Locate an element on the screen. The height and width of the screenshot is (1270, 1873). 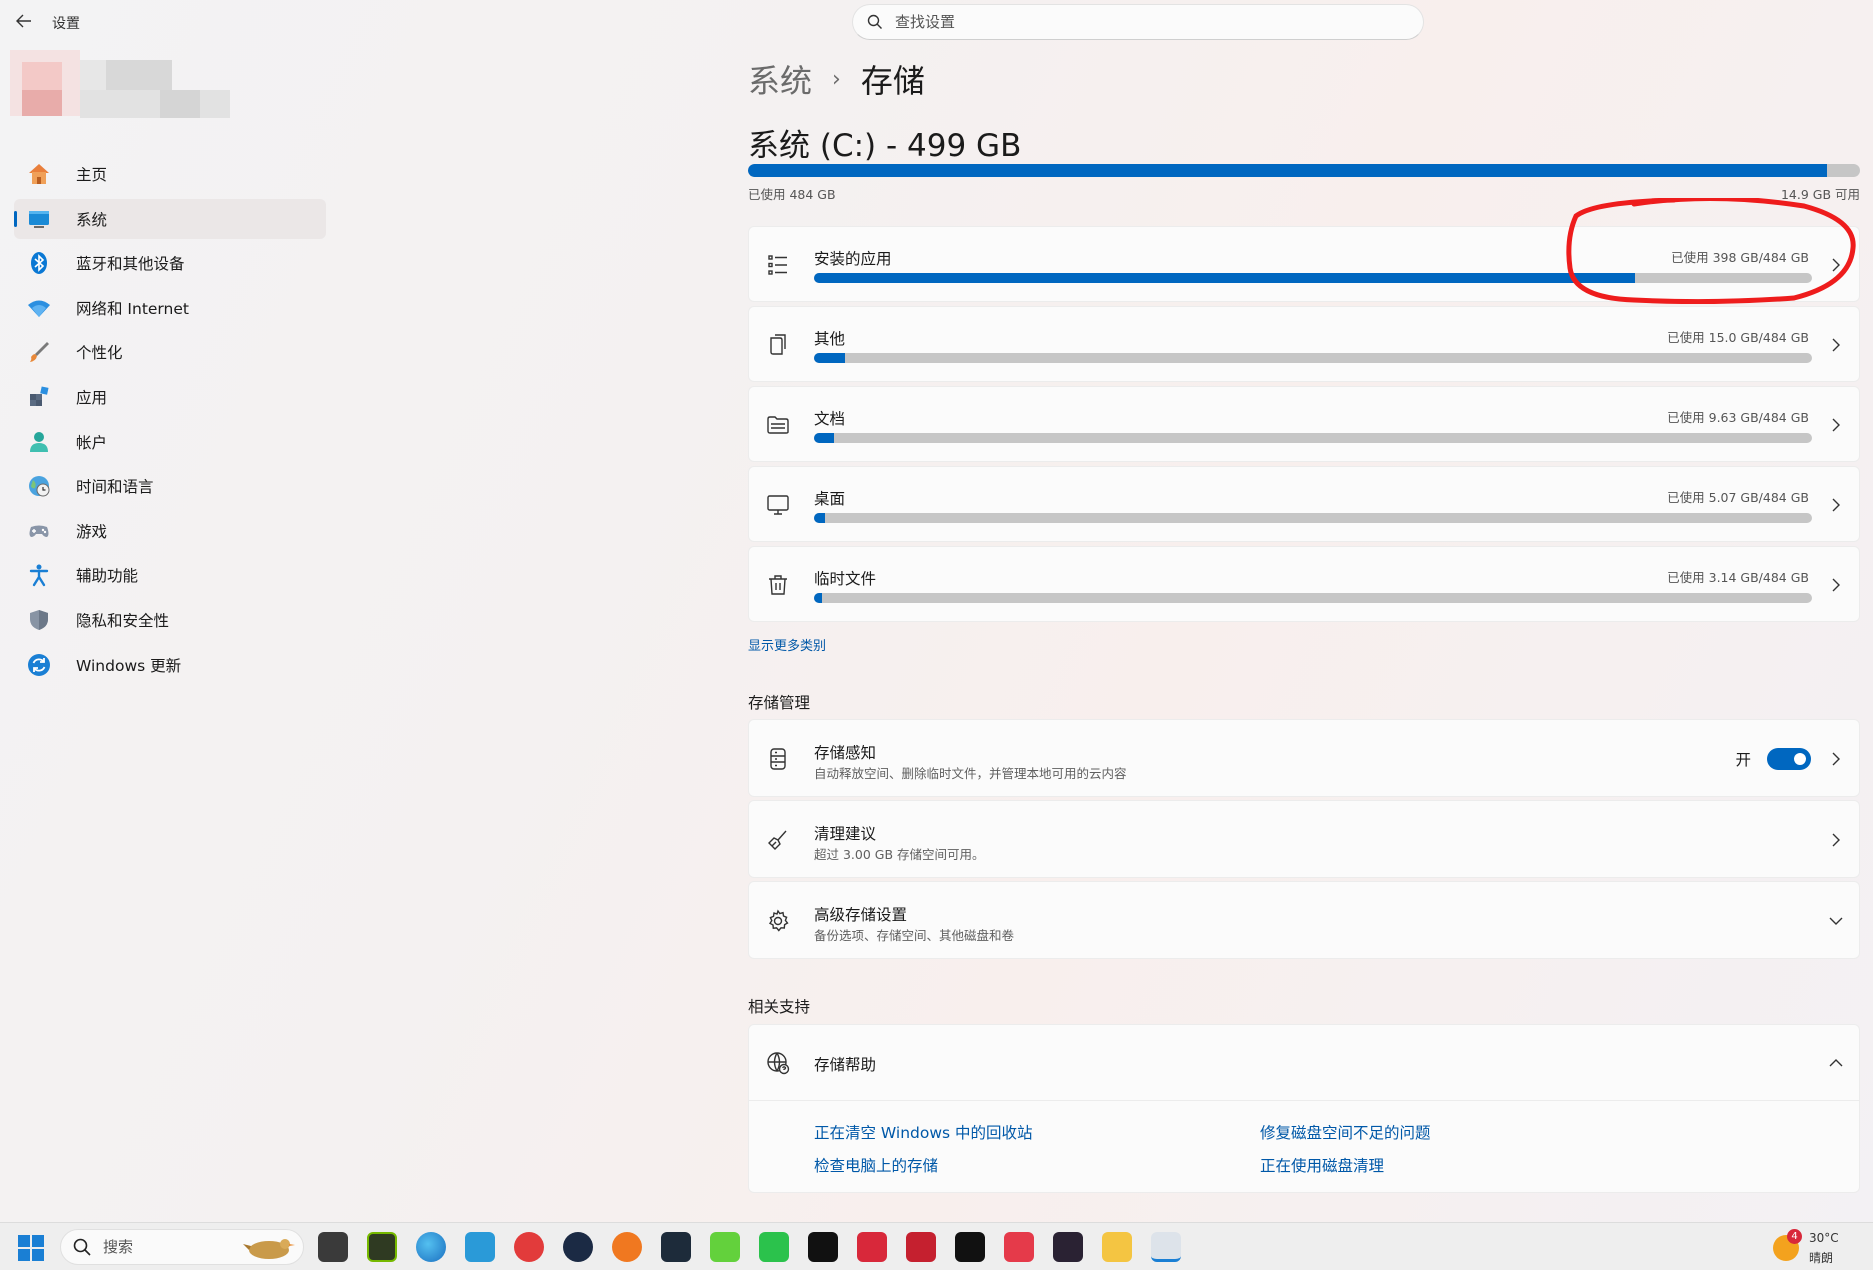
help-link-recycle-bin: 正在清空 Windows 中的回收站 is located at coordinates (923, 1132).